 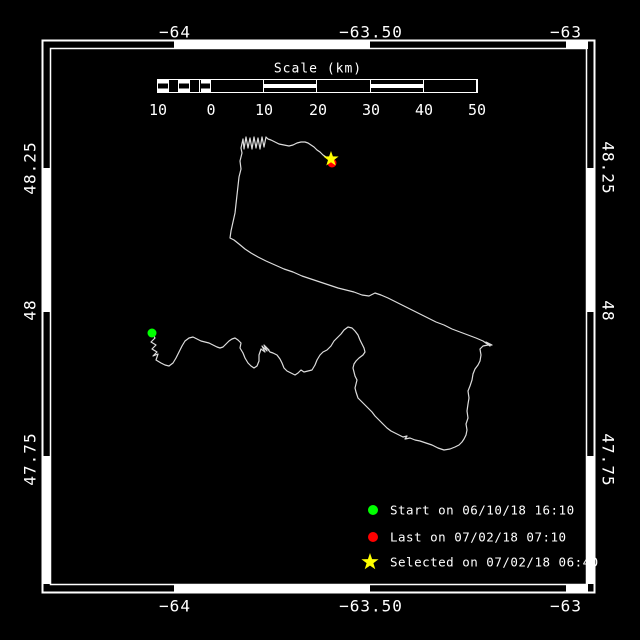 I want to click on scale-bar-title: Scale (km), so click(x=318, y=69).